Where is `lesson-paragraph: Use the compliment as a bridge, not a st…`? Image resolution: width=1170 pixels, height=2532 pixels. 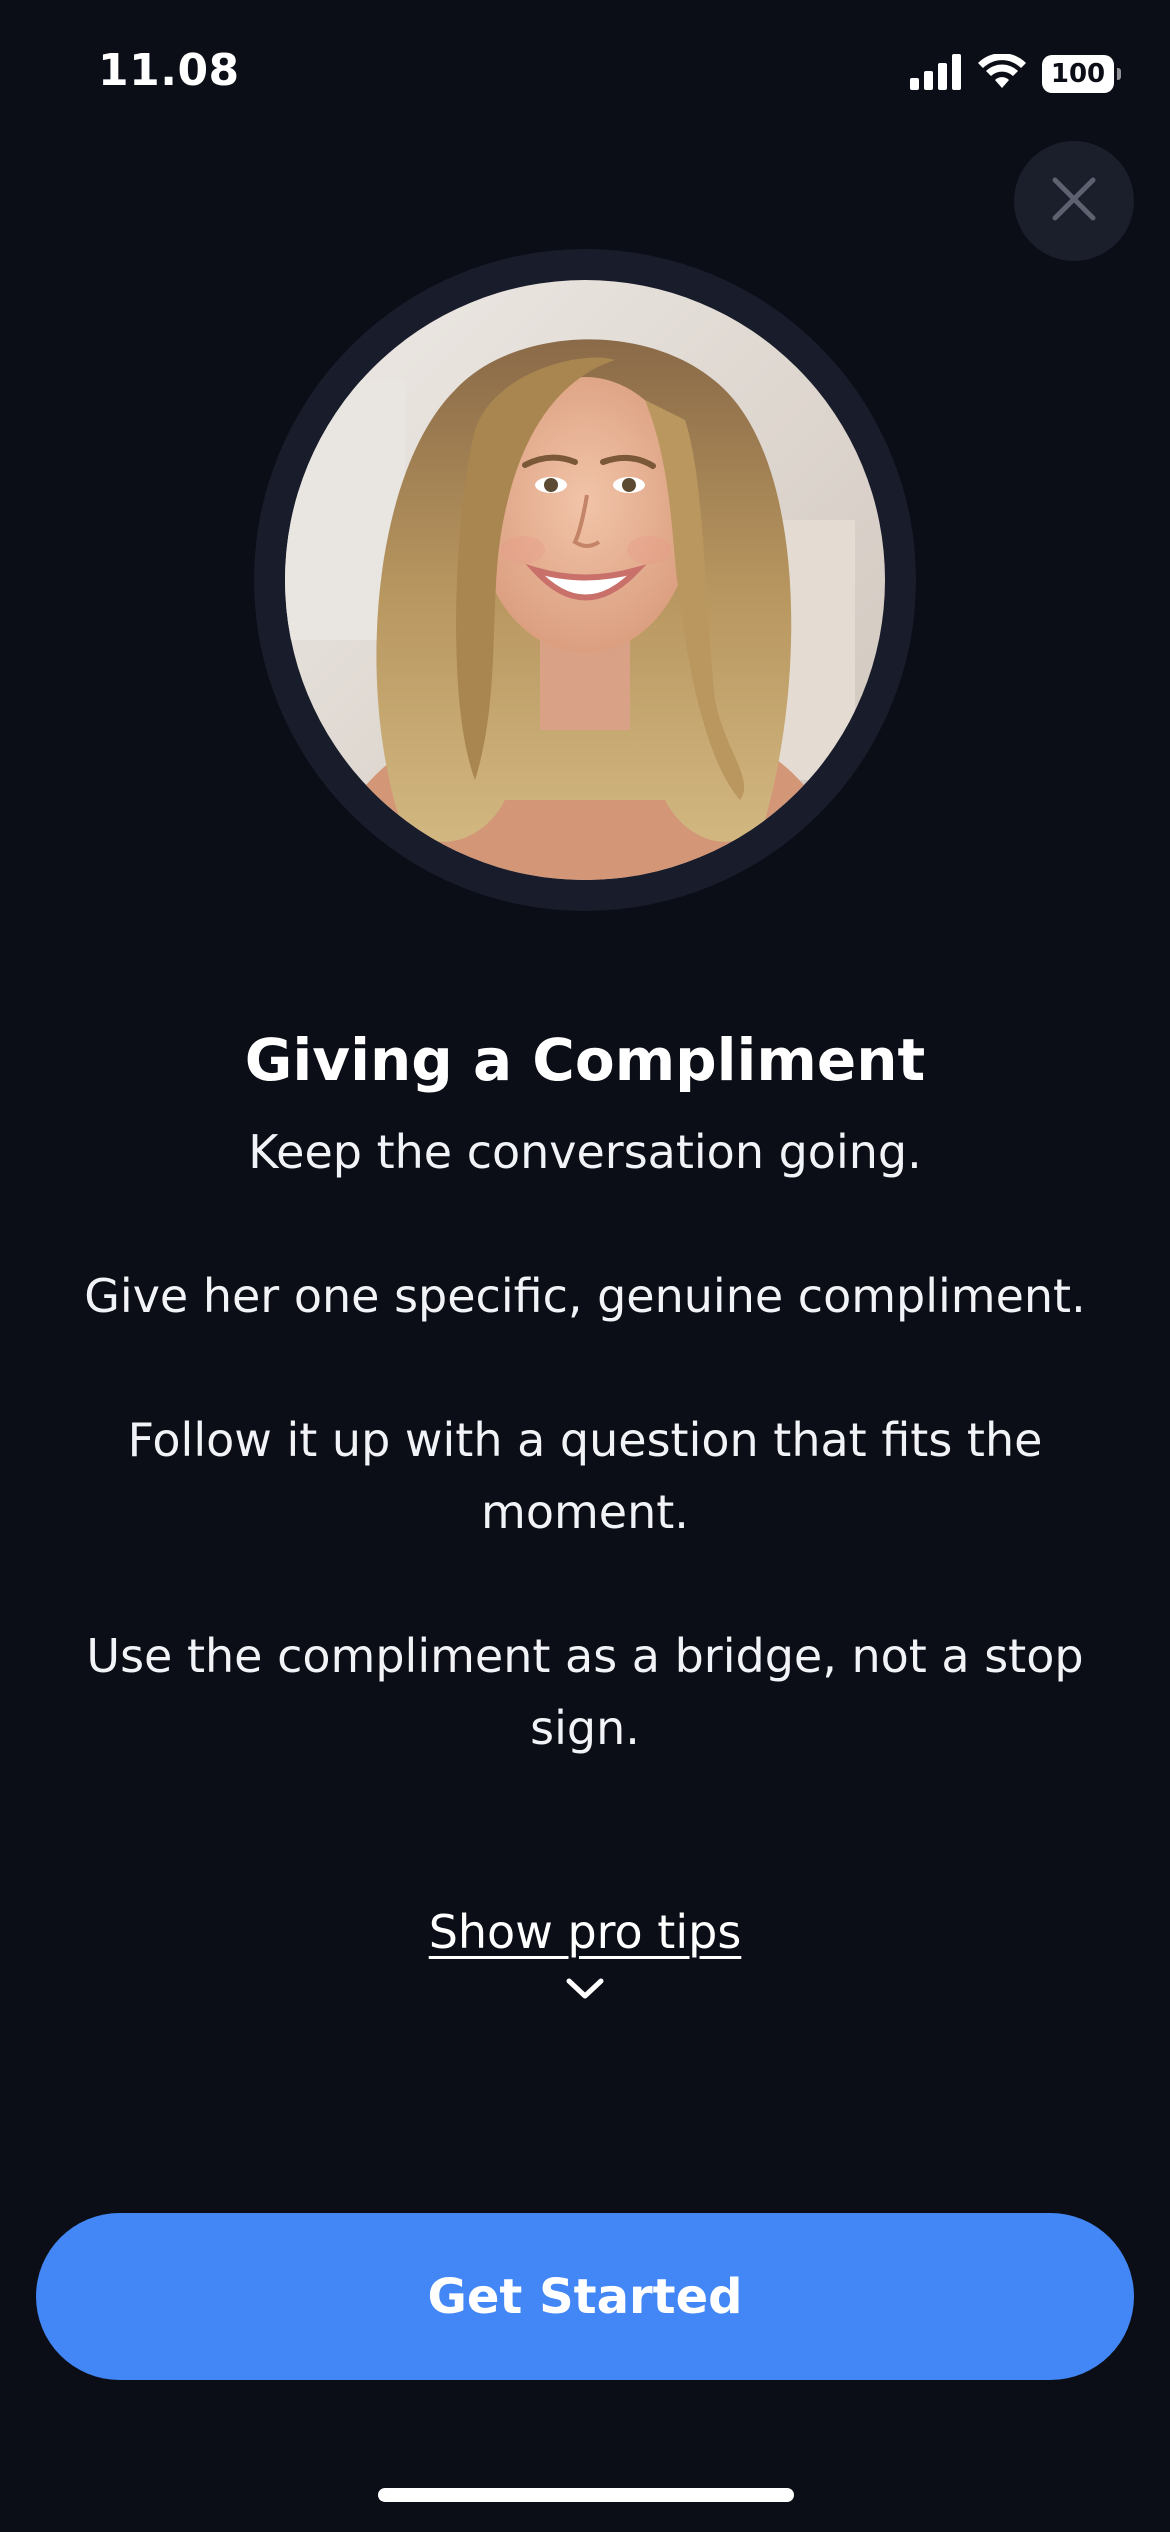
lesson-paragraph: Use the compliment as a bridge, not a st… is located at coordinates (585, 1692).